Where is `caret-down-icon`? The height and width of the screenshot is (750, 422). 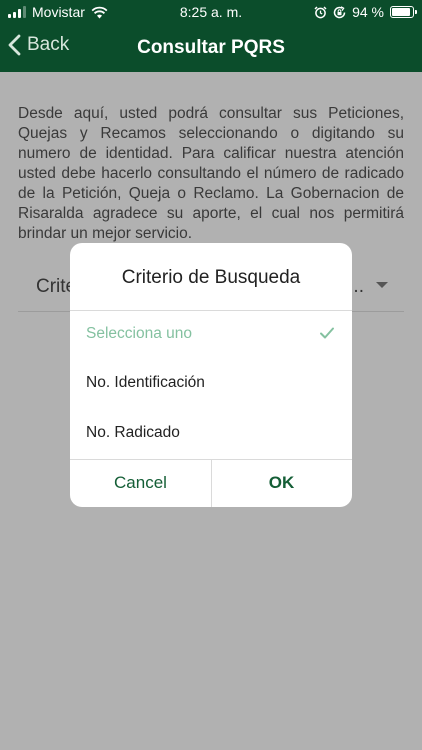 caret-down-icon is located at coordinates (382, 285).